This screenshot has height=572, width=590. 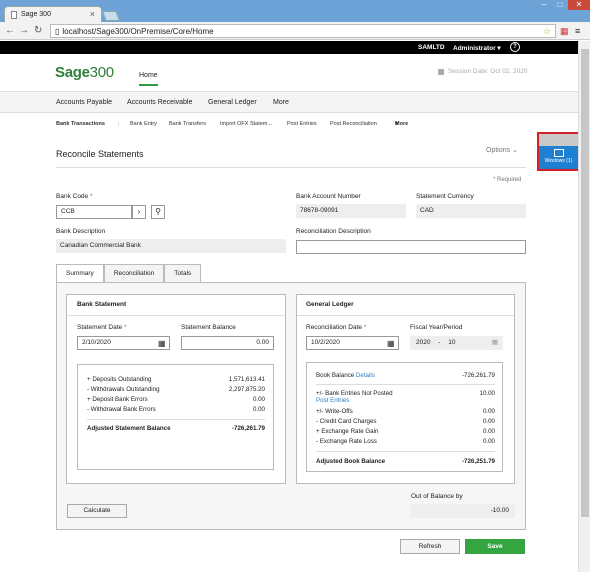 I want to click on subnav-more: More ▾, so click(x=401, y=124).